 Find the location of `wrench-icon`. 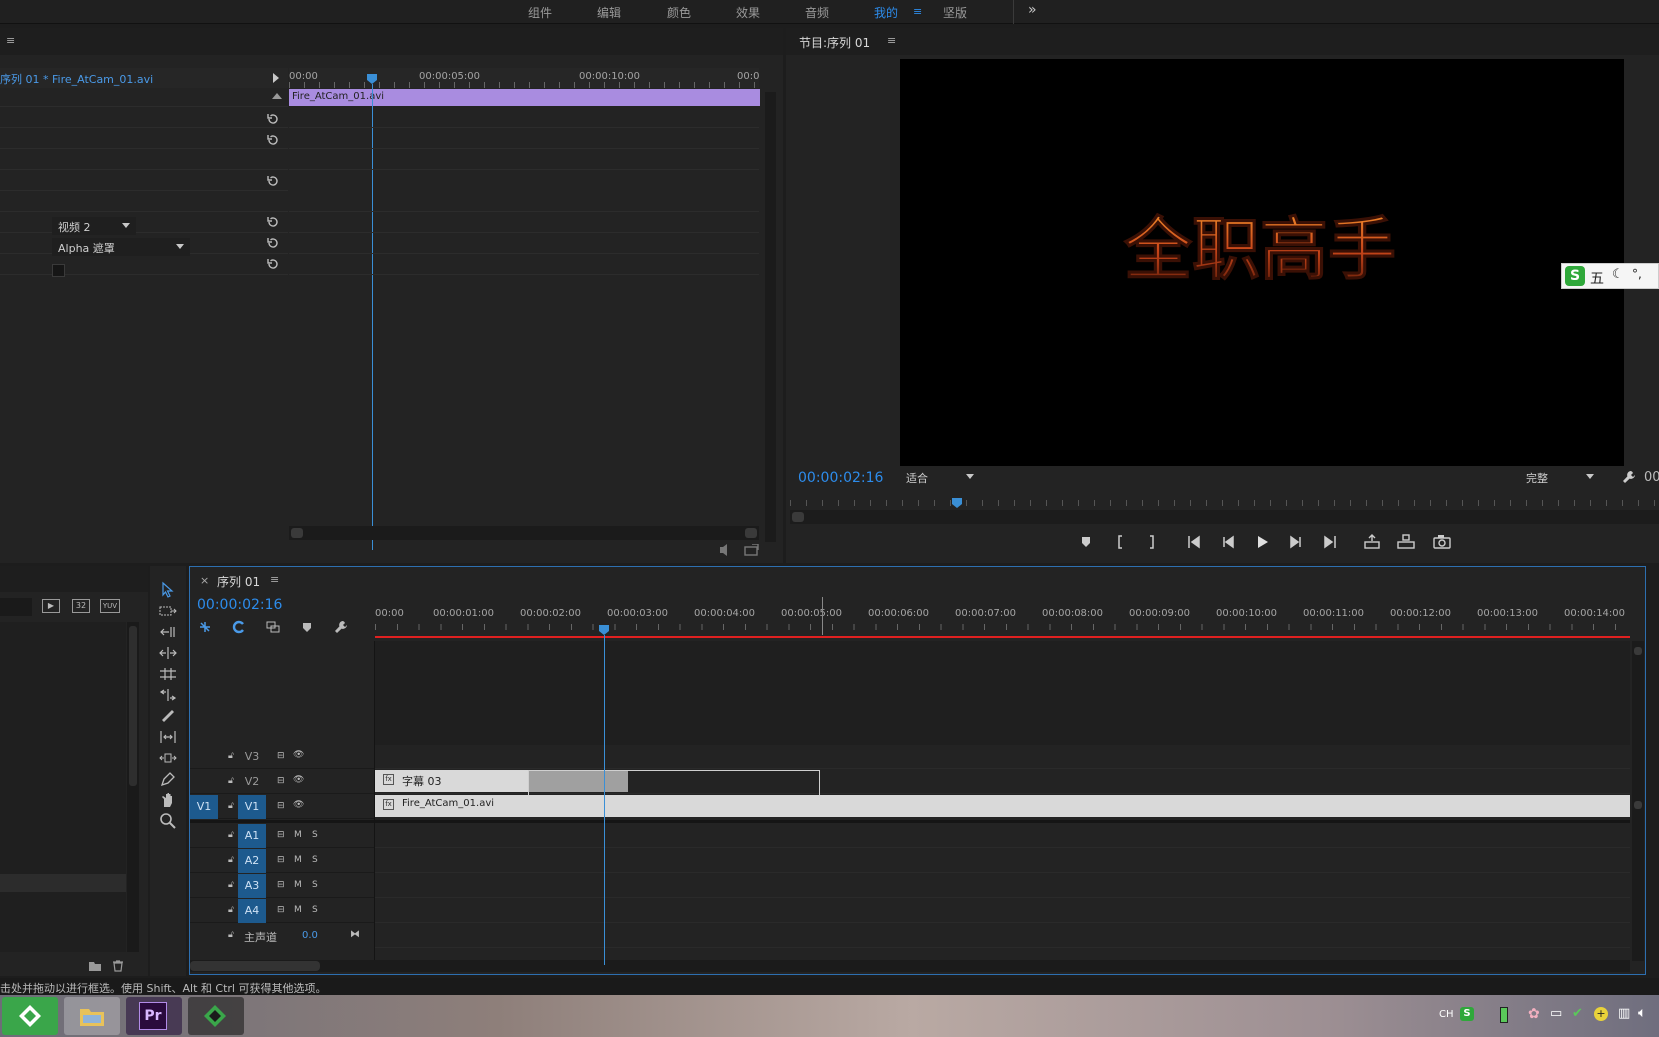

wrench-icon is located at coordinates (1629, 477).